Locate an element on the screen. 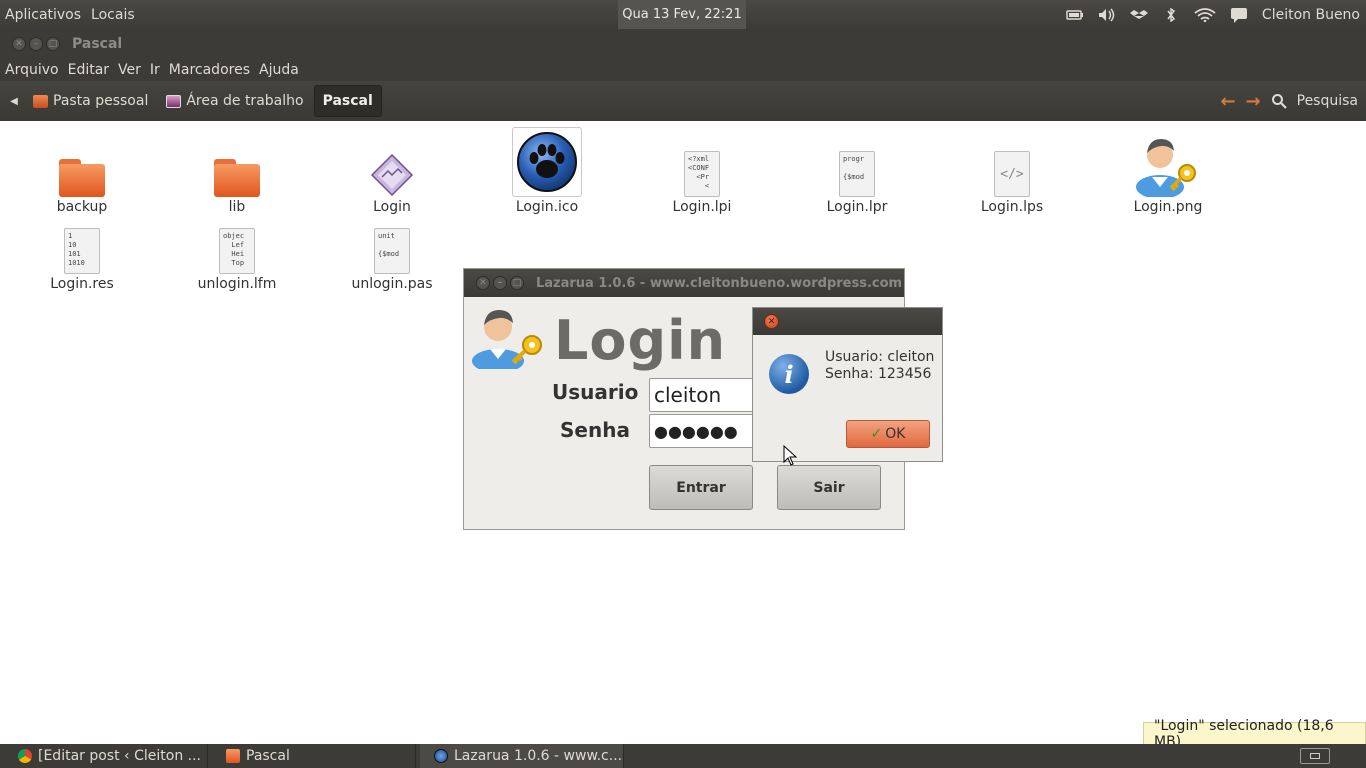 Image resolution: width=1366 pixels, height=768 pixels. ok-button-label: OK is located at coordinates (895, 434).